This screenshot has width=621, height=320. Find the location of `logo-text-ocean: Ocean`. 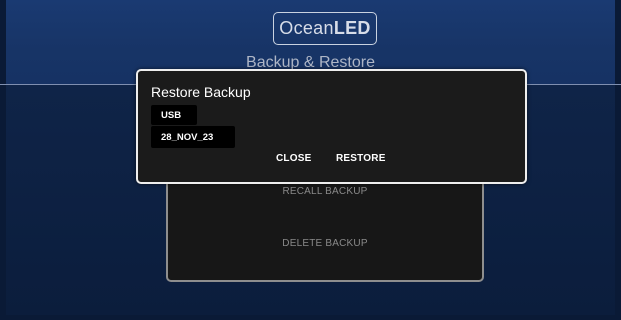

logo-text-ocean: Ocean is located at coordinates (306, 28).